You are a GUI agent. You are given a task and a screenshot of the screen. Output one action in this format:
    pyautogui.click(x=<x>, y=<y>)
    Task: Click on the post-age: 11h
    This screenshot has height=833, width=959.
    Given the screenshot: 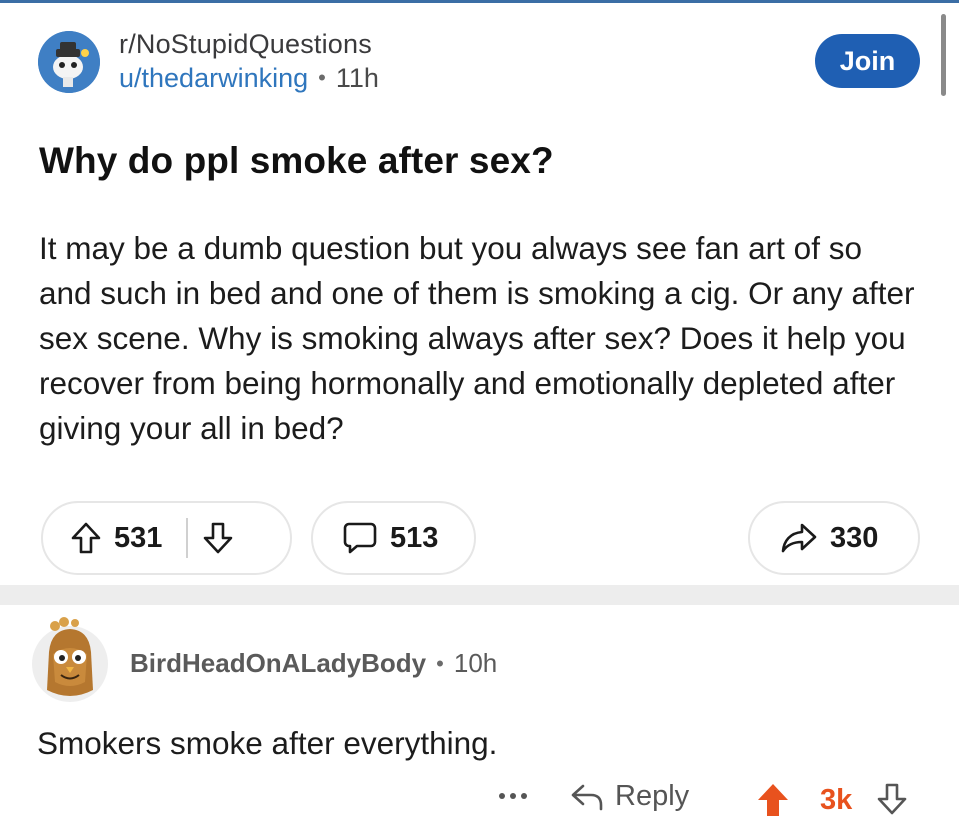 What is the action you would take?
    pyautogui.click(x=357, y=78)
    